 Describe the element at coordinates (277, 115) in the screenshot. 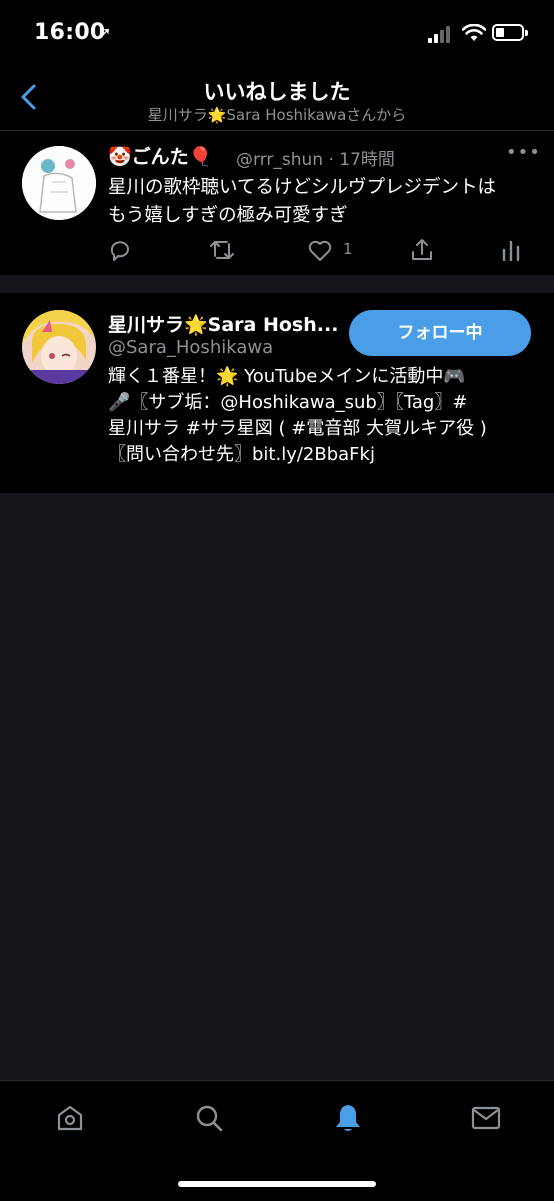

I see `page-subtitle: 星川サラ🌟Sara Hoshikawaさんから` at that location.